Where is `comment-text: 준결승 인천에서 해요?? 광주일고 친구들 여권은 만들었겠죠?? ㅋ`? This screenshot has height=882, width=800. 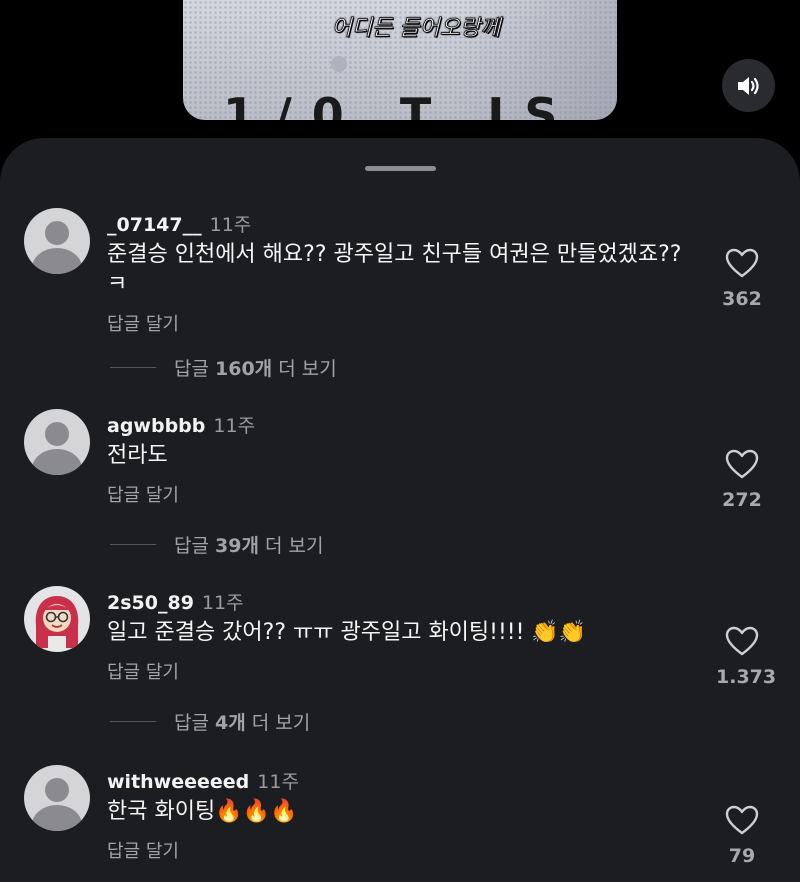 comment-text: 준결승 인천에서 해요?? 광주일고 친구들 여권은 만들었겠죠?? ㅋ is located at coordinates (394, 269).